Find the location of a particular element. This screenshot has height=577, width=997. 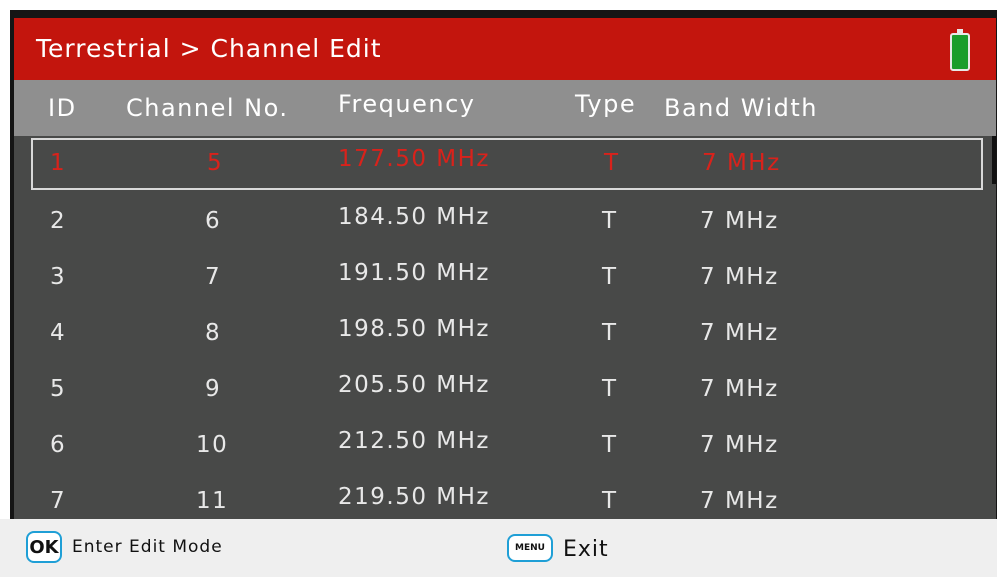

cell-id: 7 is located at coordinates (58, 501).